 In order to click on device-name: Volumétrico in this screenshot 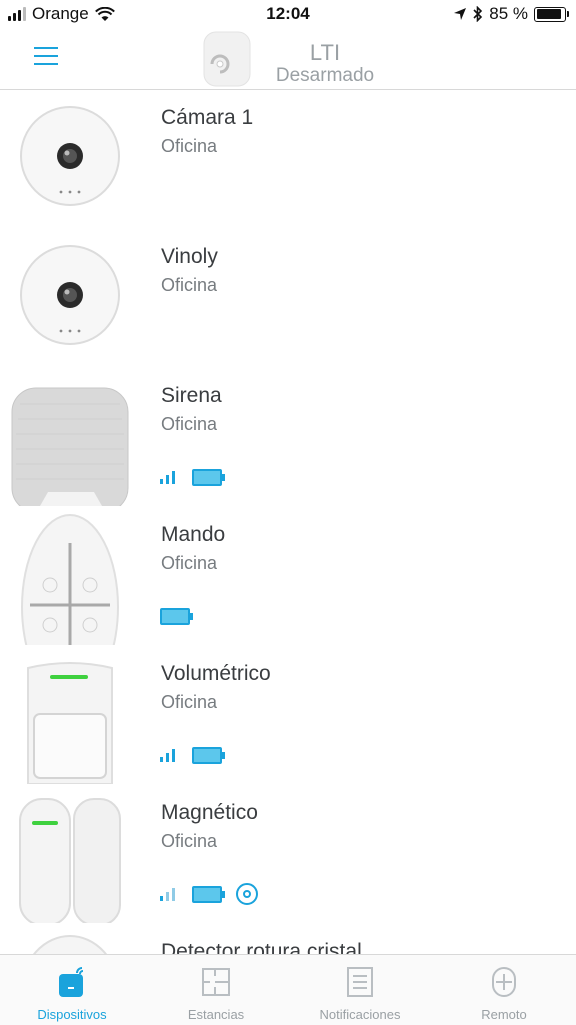, I will do `click(216, 673)`.